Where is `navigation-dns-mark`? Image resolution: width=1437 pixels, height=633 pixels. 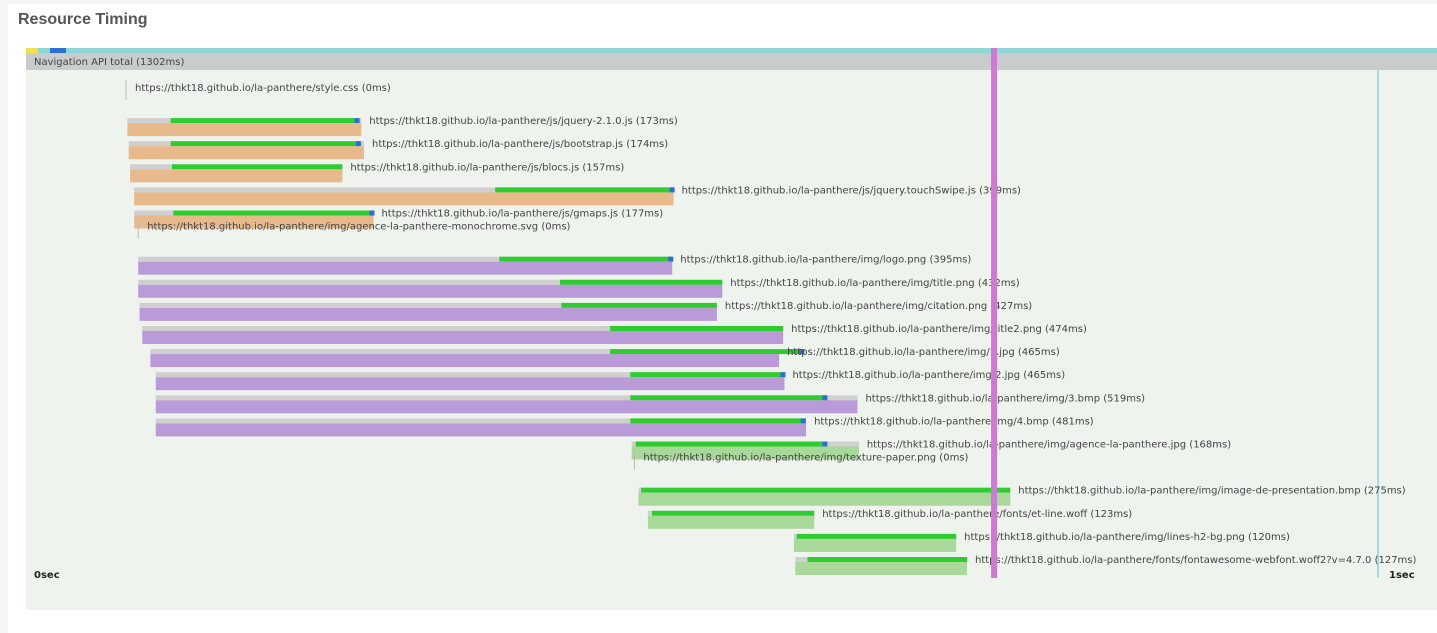
navigation-dns-mark is located at coordinates (32, 50).